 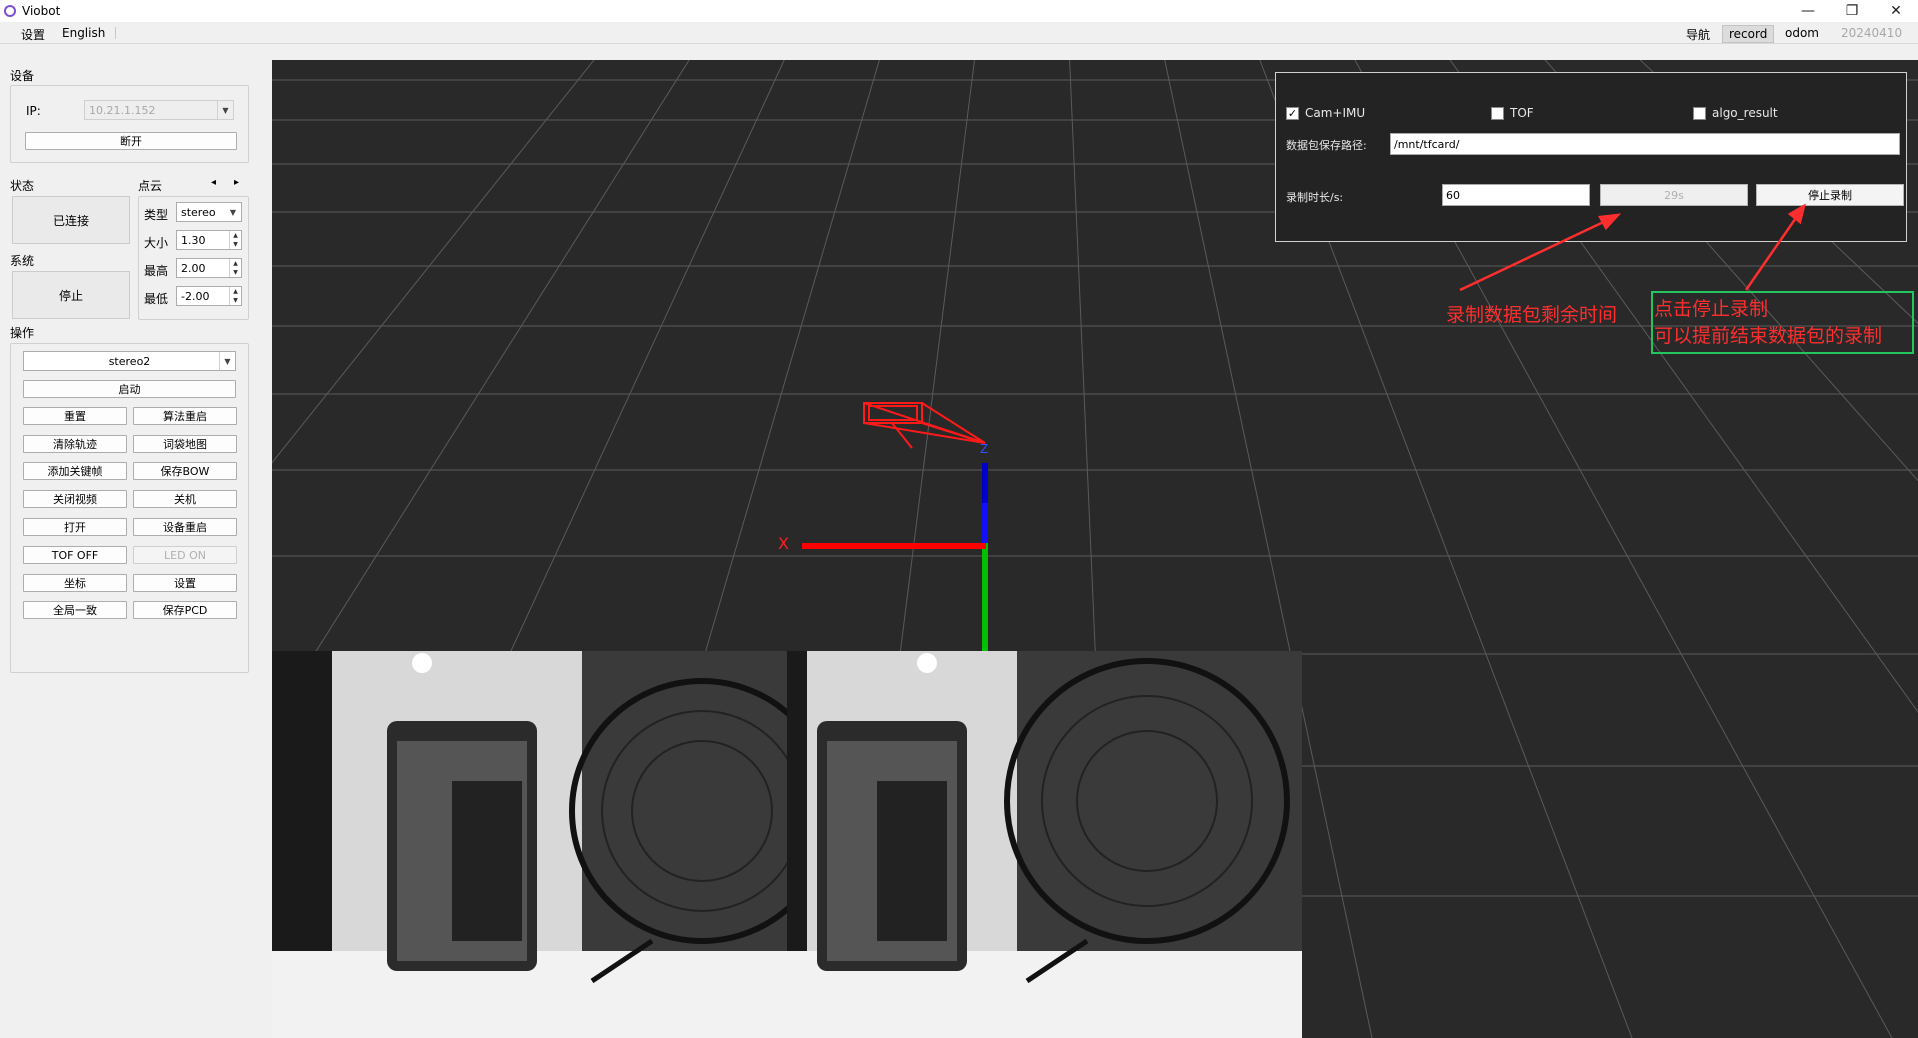 What do you see at coordinates (1536, 254) in the screenshot?
I see `remaining-arrow` at bounding box center [1536, 254].